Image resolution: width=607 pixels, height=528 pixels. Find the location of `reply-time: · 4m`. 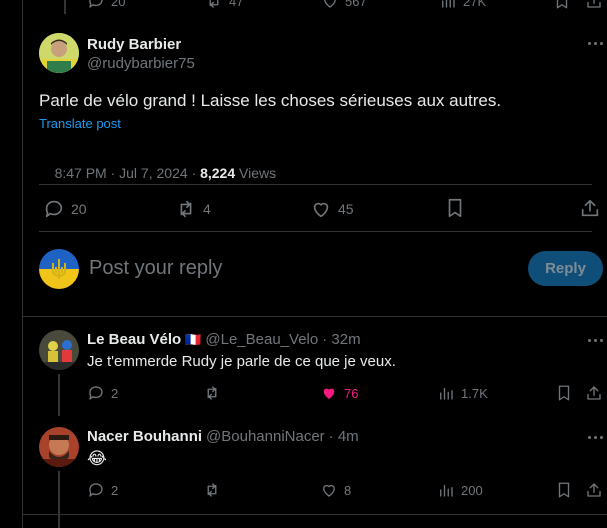

reply-time: · 4m is located at coordinates (344, 436).